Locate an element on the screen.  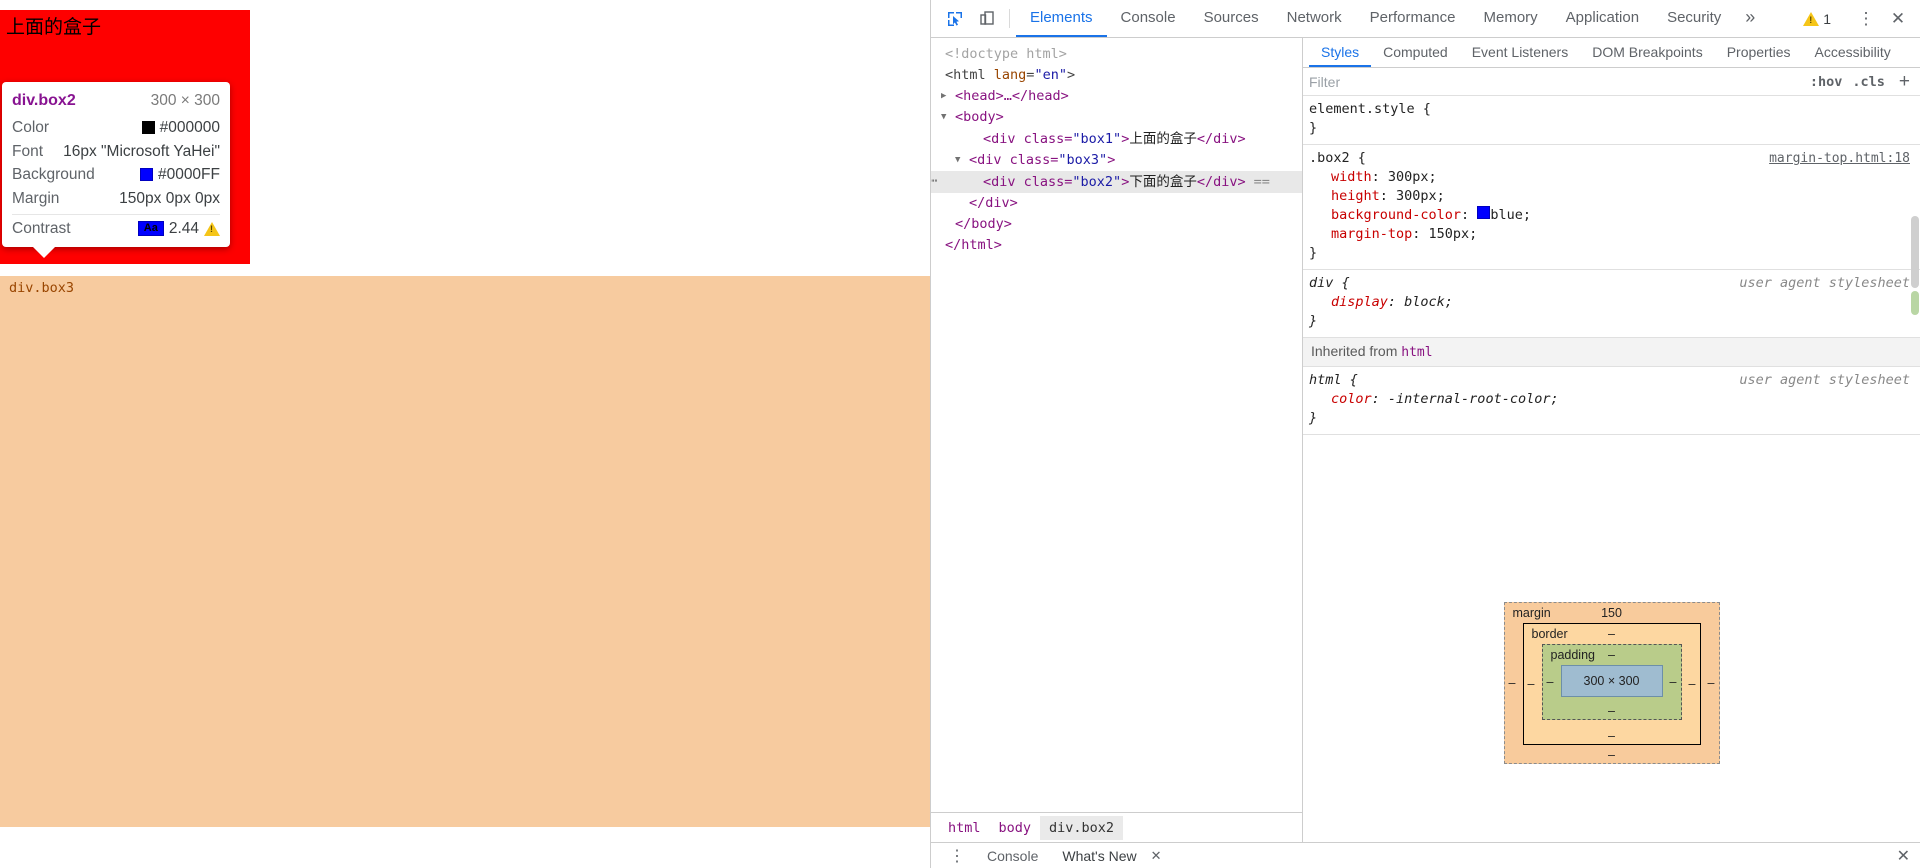
box-model-margin-top: 150 is located at coordinates (1611, 613).